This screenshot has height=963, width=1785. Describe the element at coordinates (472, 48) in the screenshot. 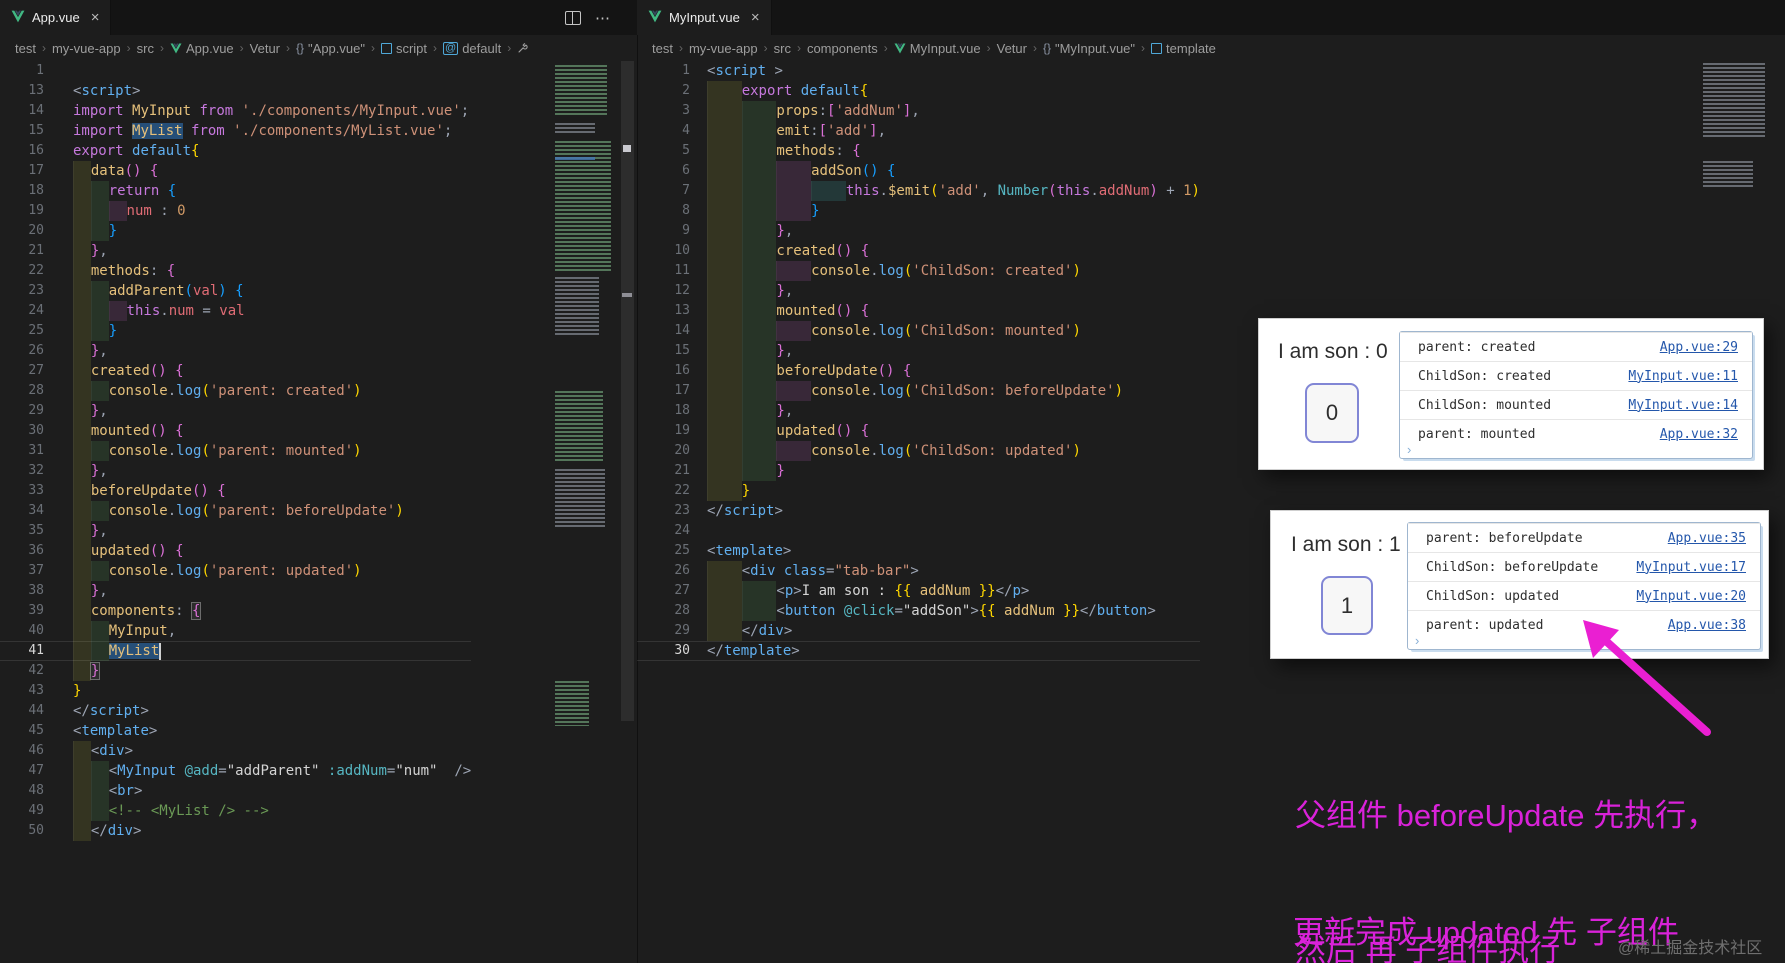

I see `breadcrumb-item: @ default` at that location.